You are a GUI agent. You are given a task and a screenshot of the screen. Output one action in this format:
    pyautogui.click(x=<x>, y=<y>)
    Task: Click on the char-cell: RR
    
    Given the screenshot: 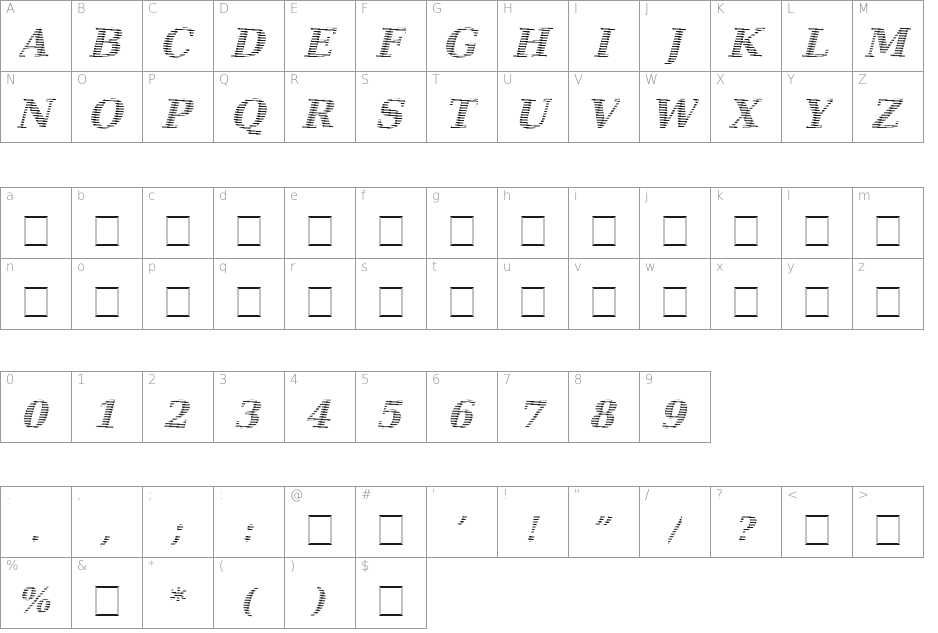 What is the action you would take?
    pyautogui.click(x=320, y=107)
    